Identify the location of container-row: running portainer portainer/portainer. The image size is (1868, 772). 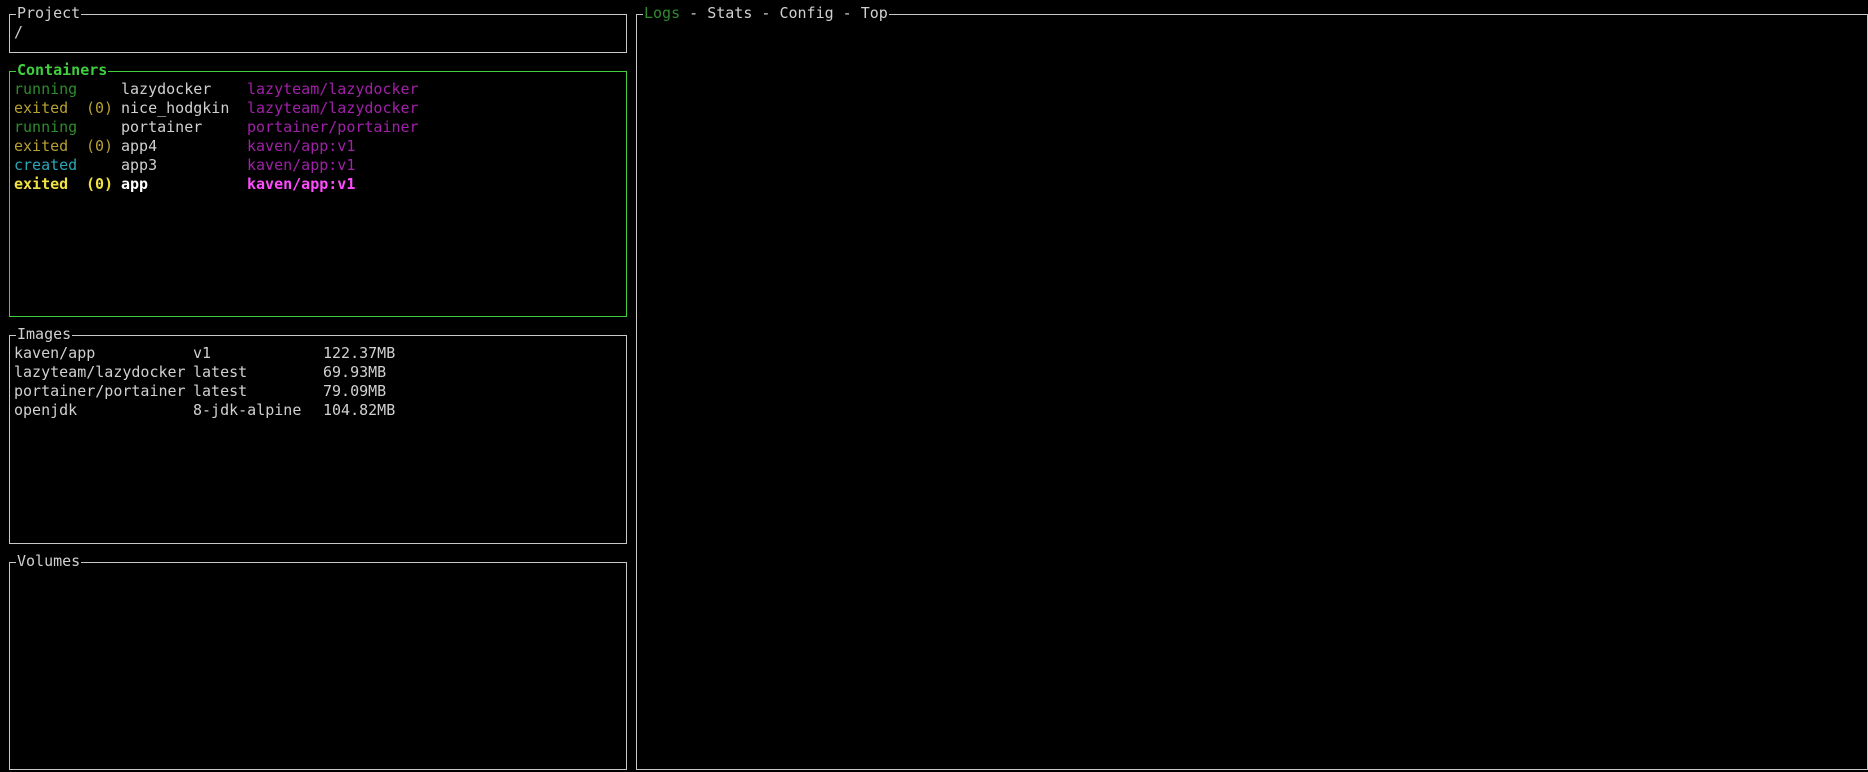
(318, 127).